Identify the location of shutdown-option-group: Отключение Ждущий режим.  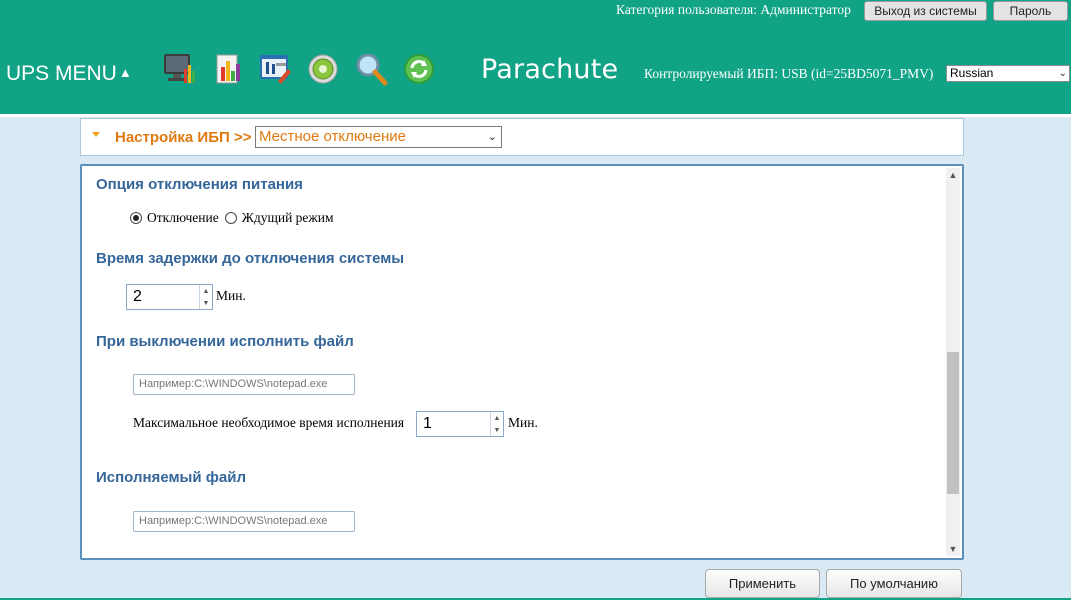
(235, 218).